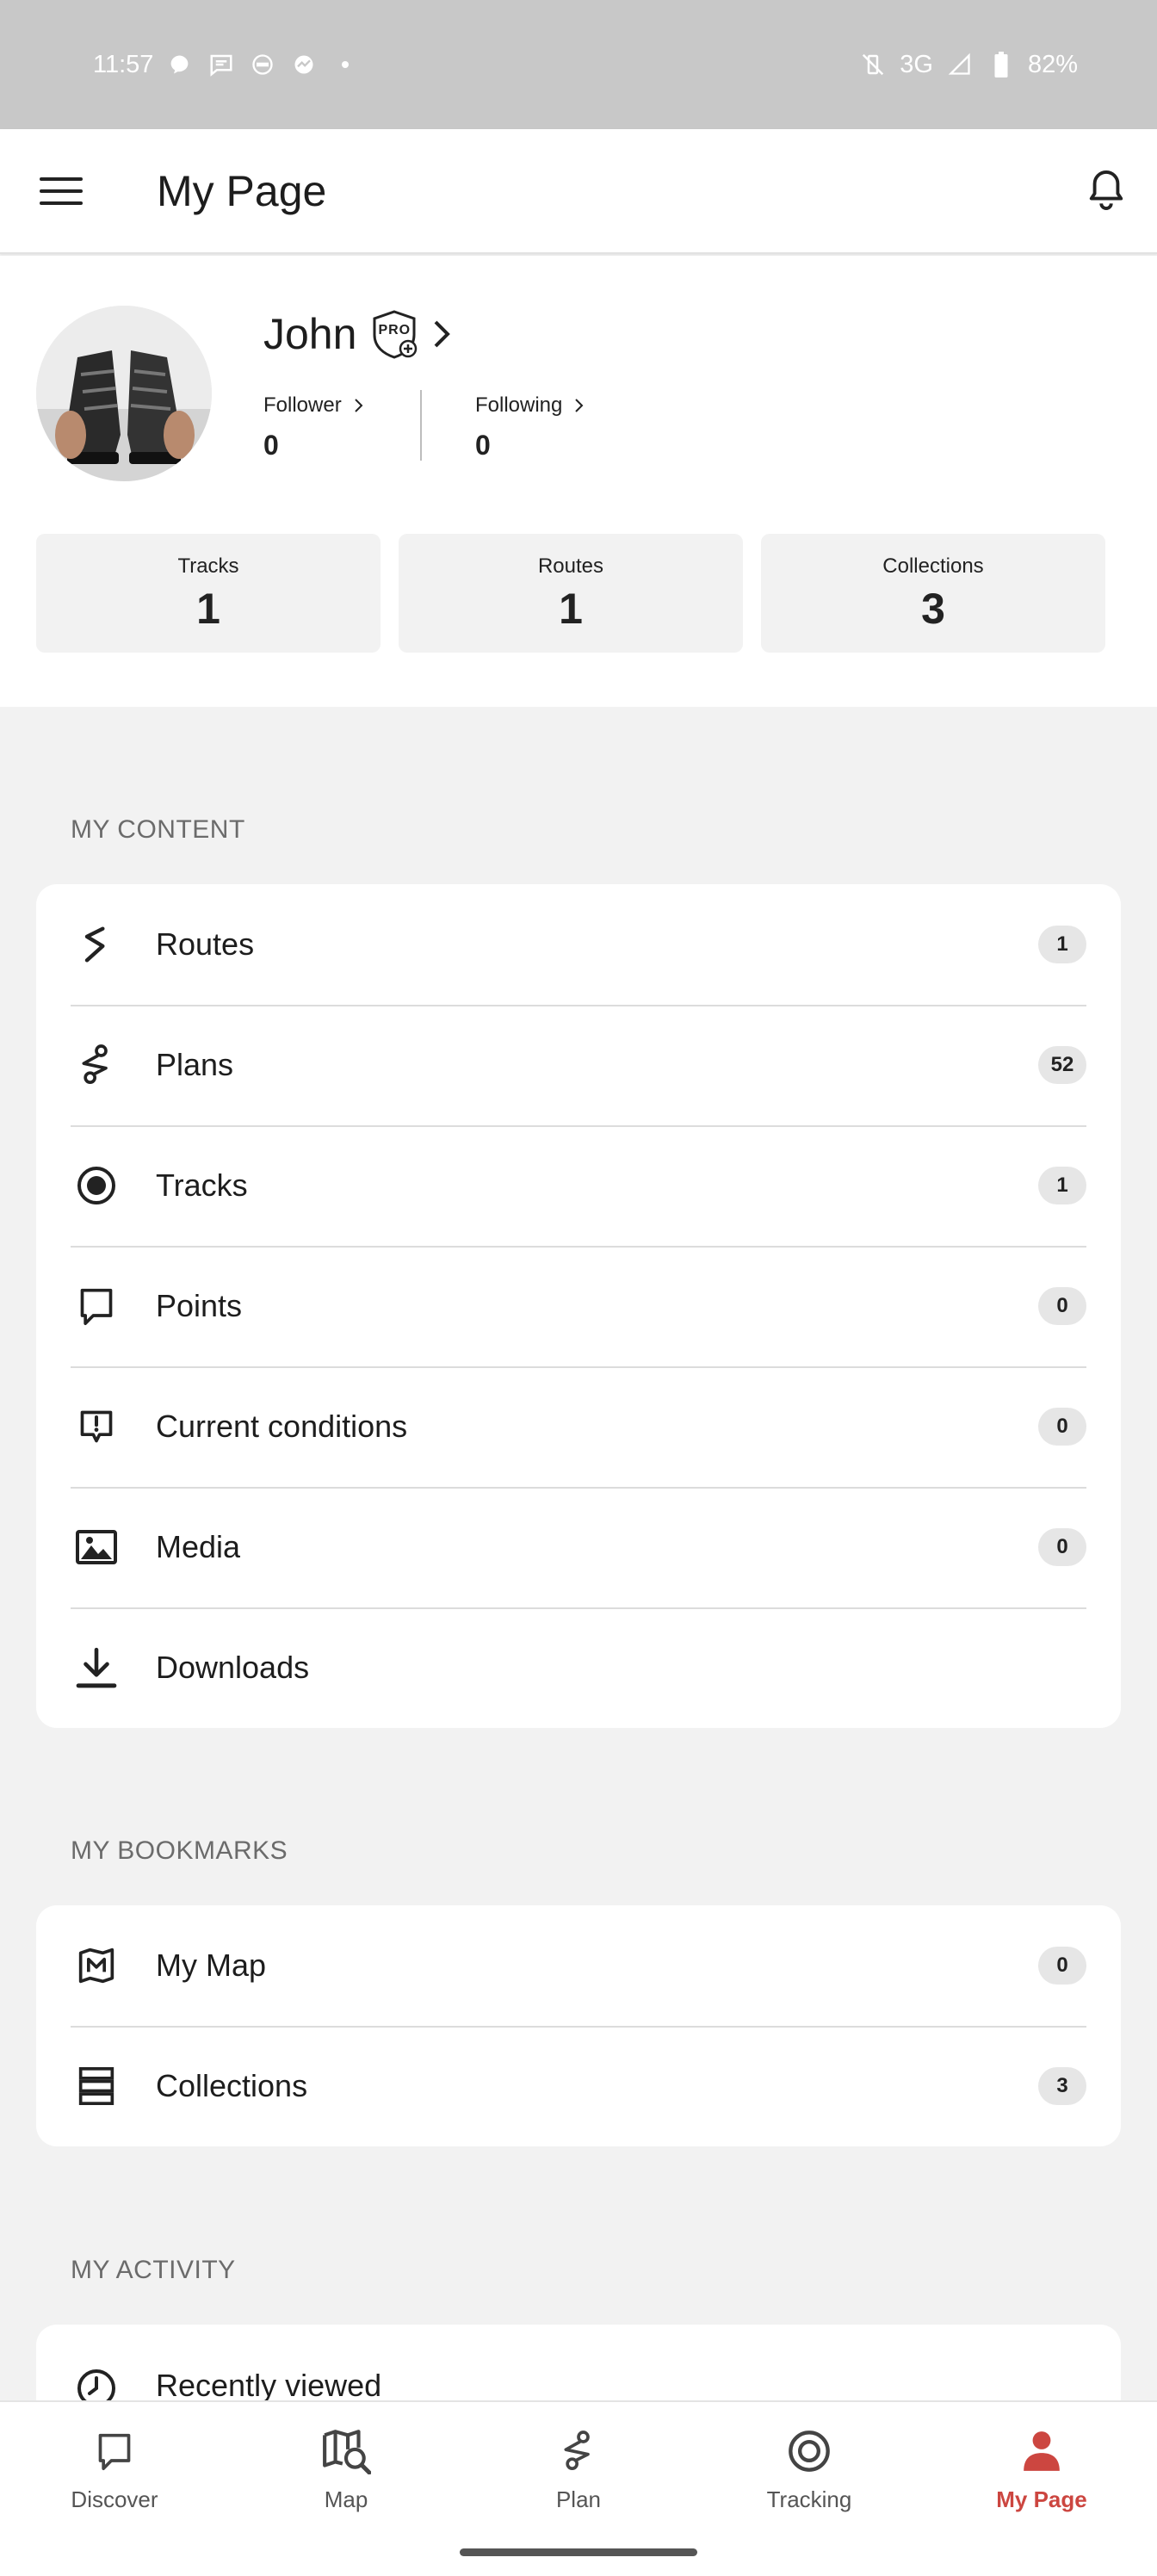 This screenshot has height=2576, width=1157. I want to click on stat-label: Tracks, so click(208, 566).